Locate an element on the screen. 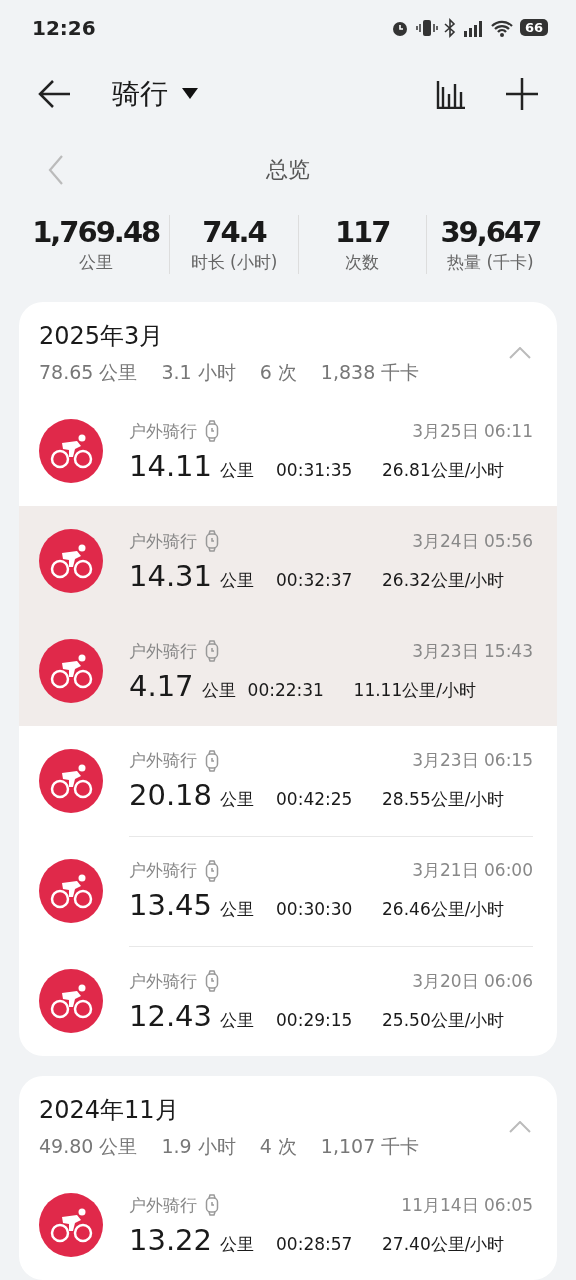 The image size is (576, 1280). workout-duration: 00:32:37 is located at coordinates (315, 579).